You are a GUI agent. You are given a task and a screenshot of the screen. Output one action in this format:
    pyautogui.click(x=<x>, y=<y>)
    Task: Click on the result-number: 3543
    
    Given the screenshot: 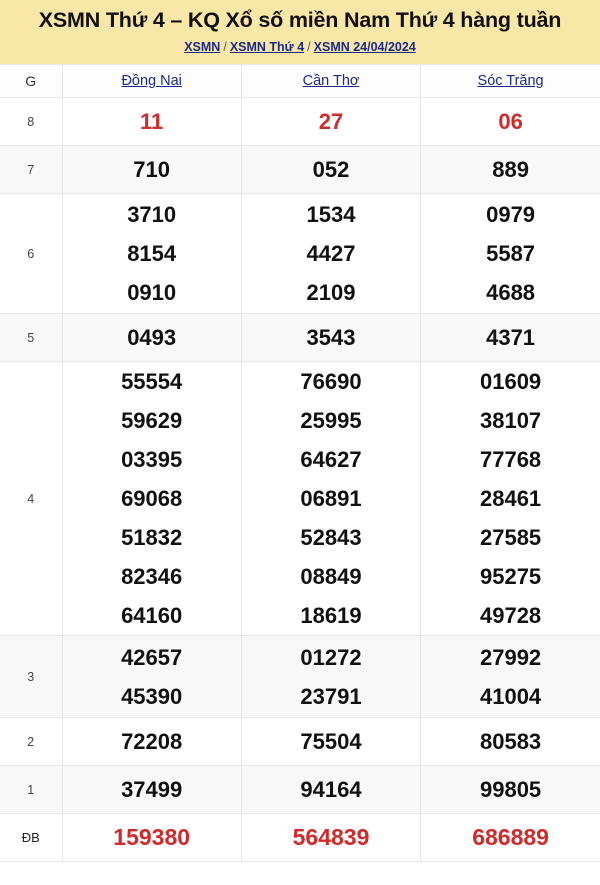 What is the action you would take?
    pyautogui.click(x=331, y=338)
    